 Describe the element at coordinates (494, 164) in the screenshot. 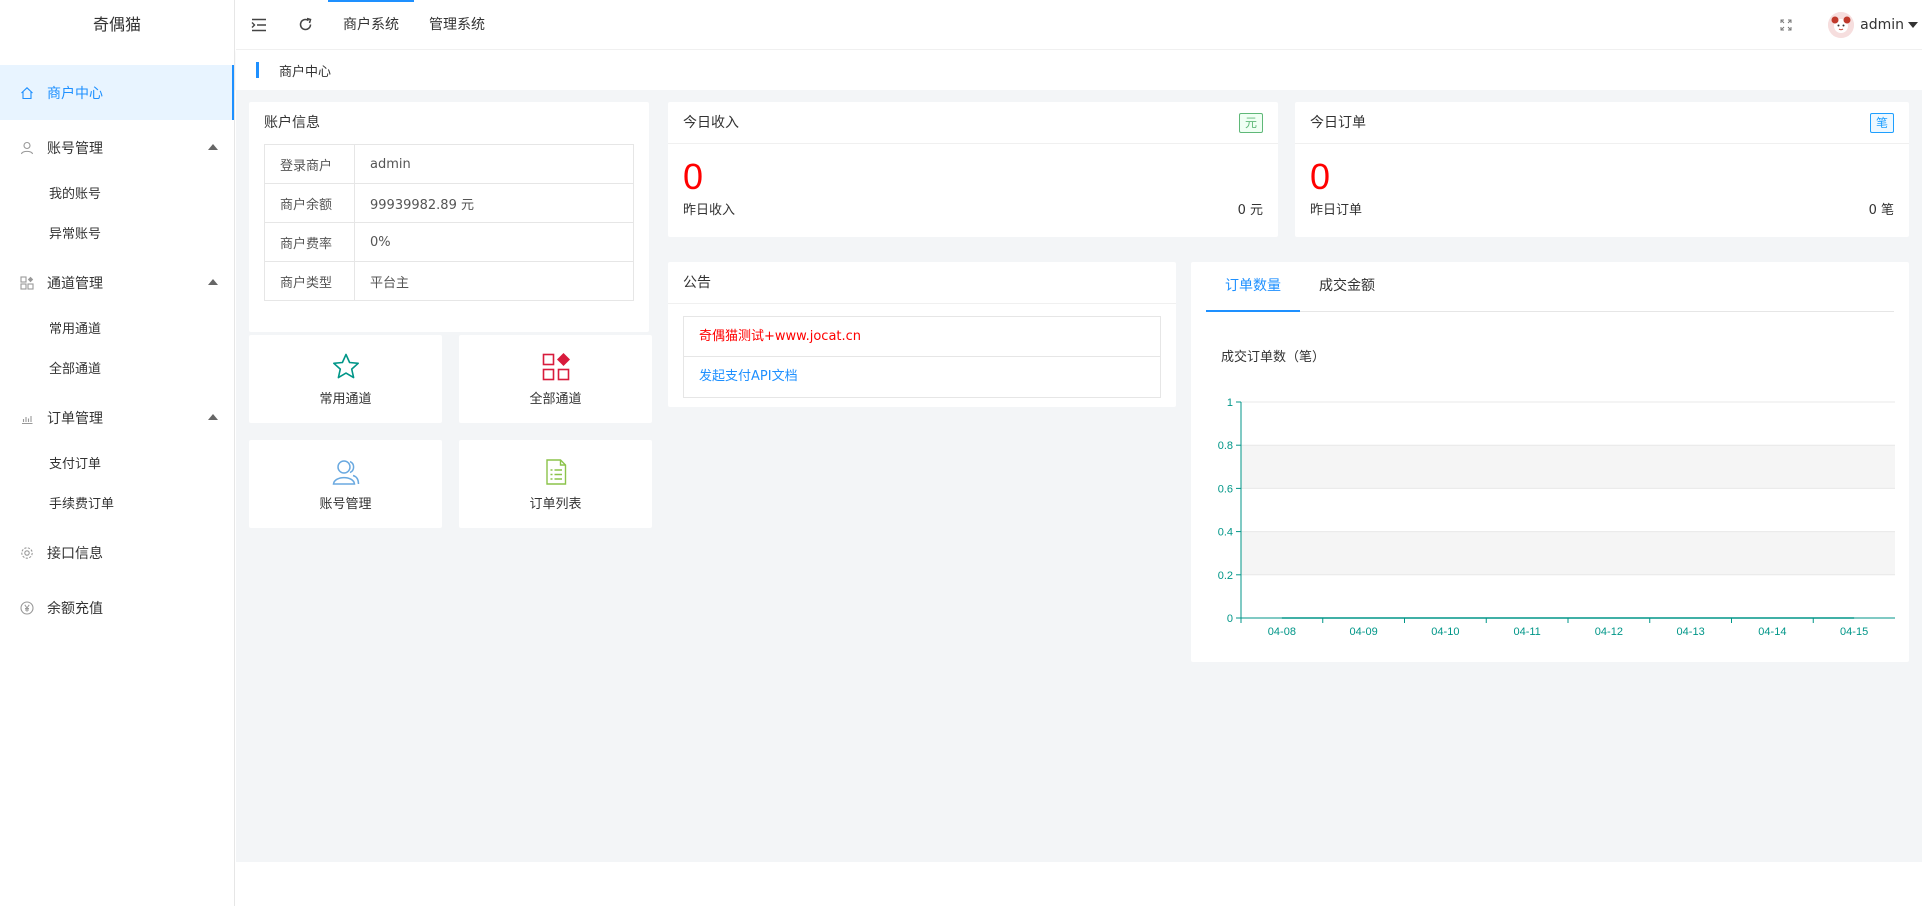

I see `account-value: admin` at that location.